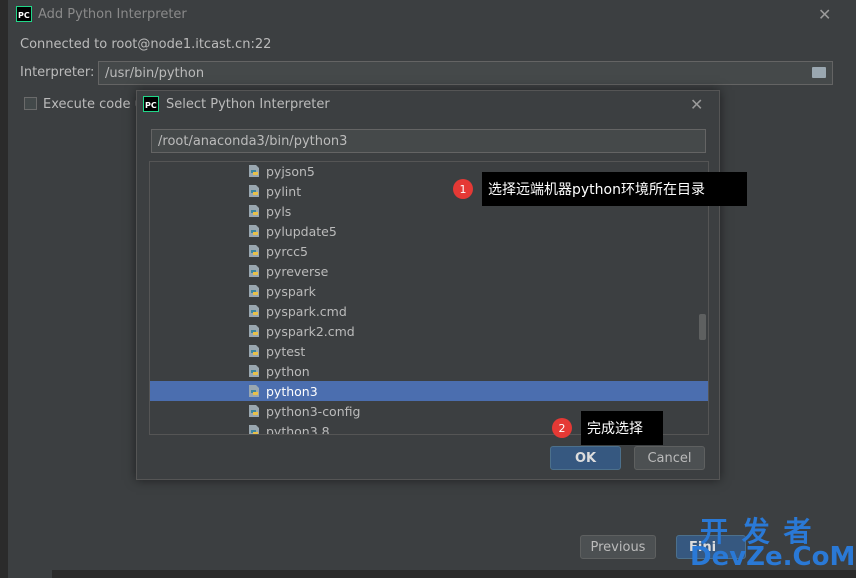  I want to click on execute-label: Execute code us, so click(96, 104).